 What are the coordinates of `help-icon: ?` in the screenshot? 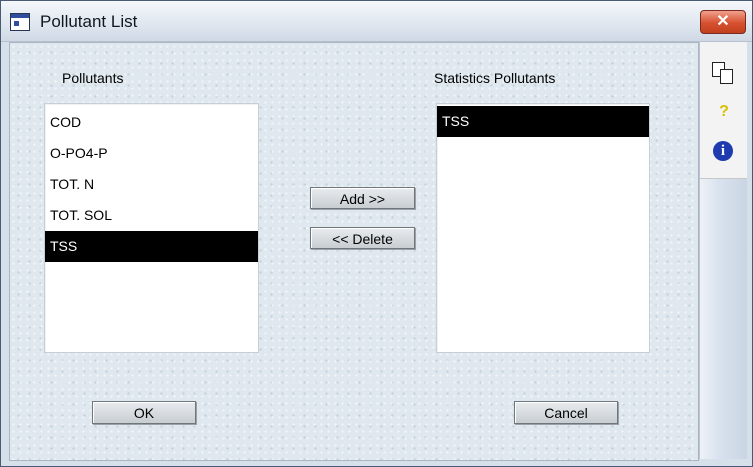 It's located at (724, 112).